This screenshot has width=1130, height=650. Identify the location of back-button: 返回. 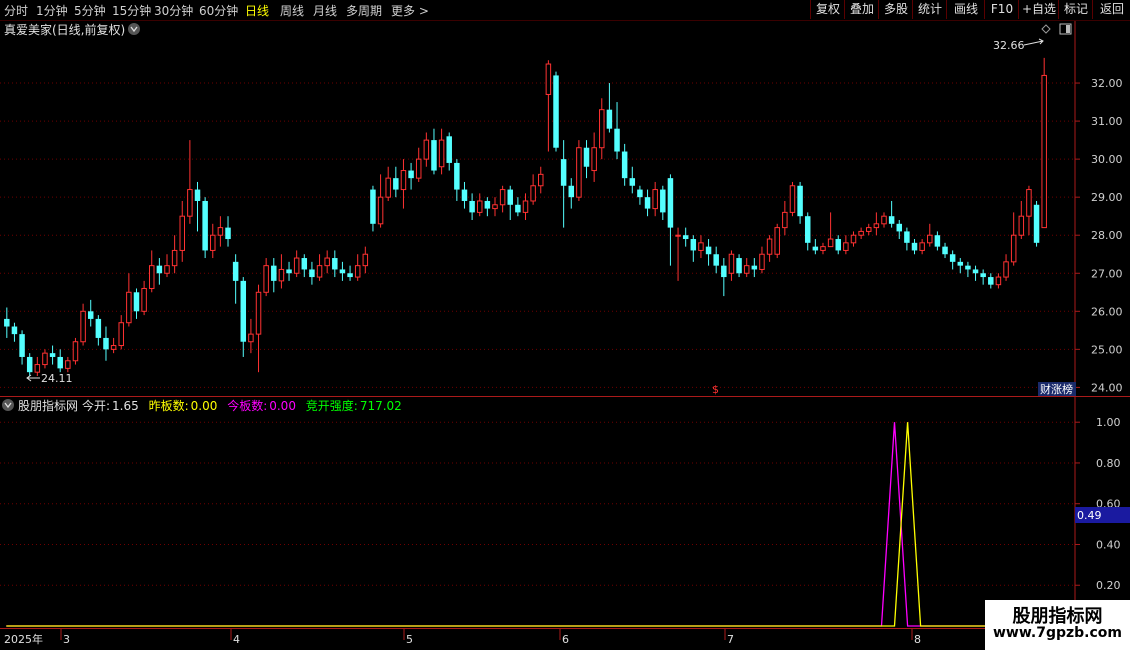
(1111, 9).